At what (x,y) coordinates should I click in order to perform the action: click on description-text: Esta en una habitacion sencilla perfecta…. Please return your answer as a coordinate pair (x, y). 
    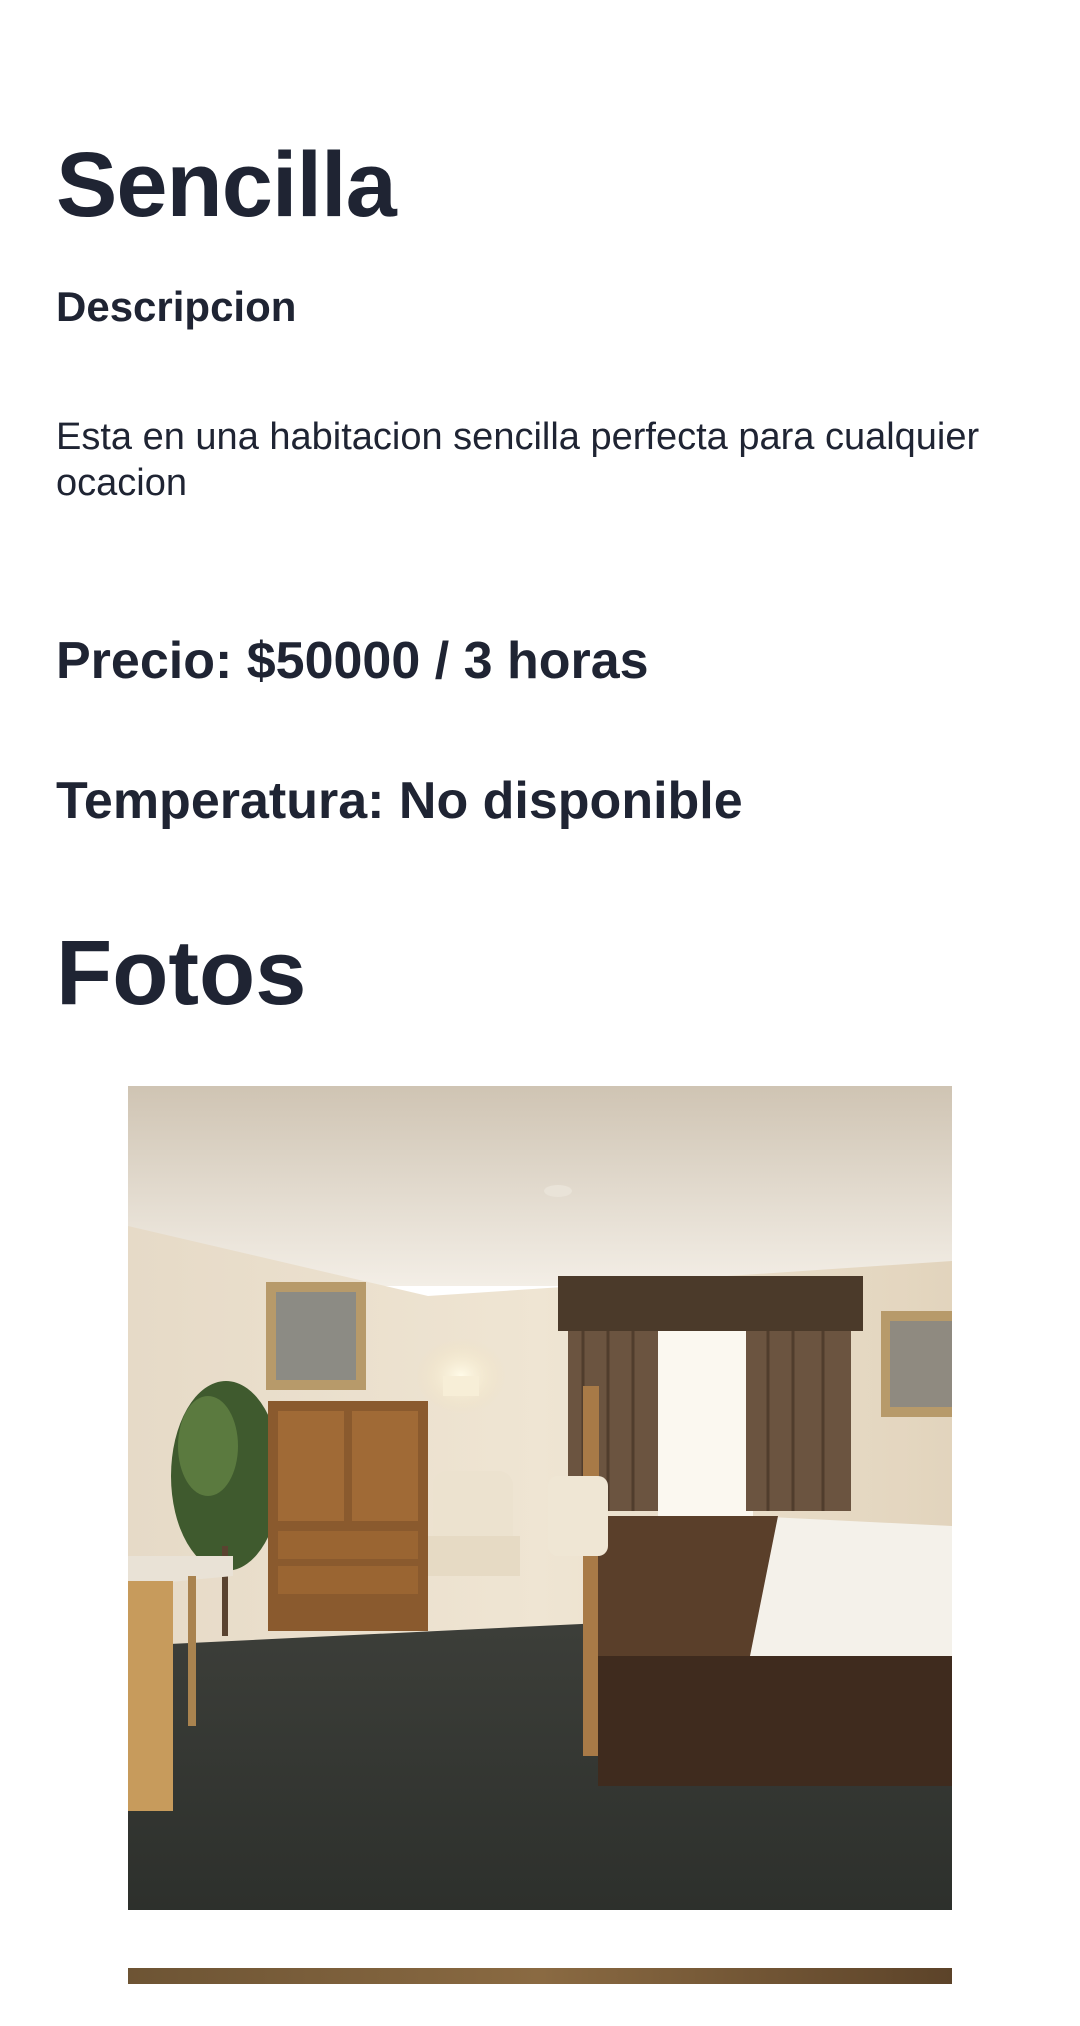
    Looking at the image, I should click on (518, 460).